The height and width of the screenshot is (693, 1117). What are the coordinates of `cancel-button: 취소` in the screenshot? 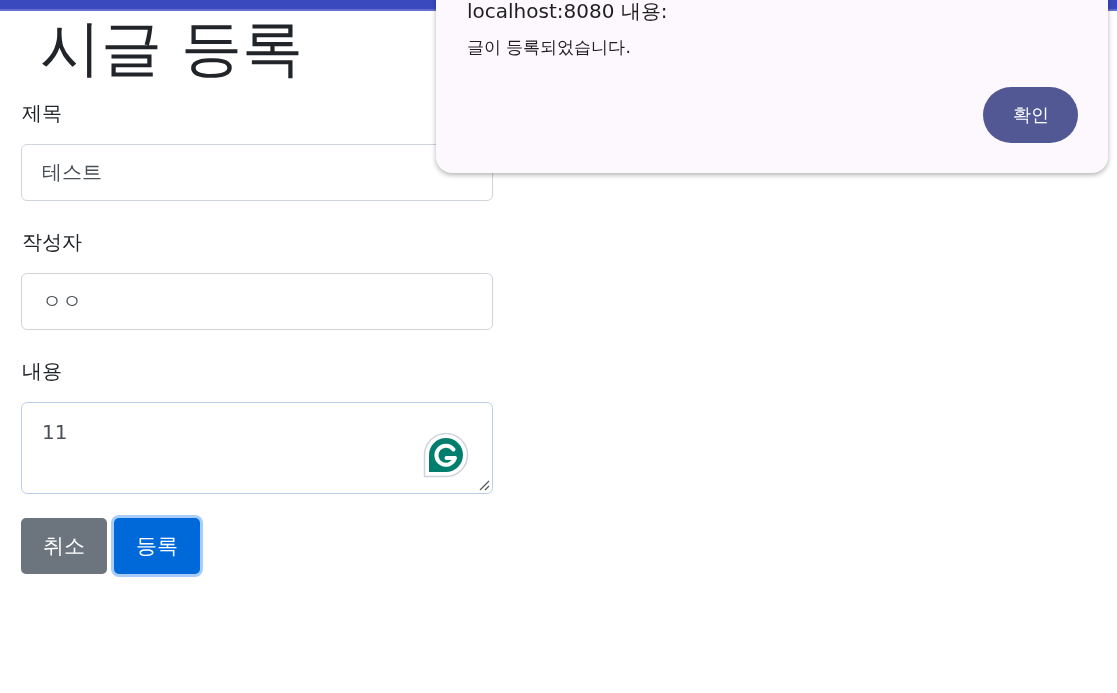 It's located at (64, 546).